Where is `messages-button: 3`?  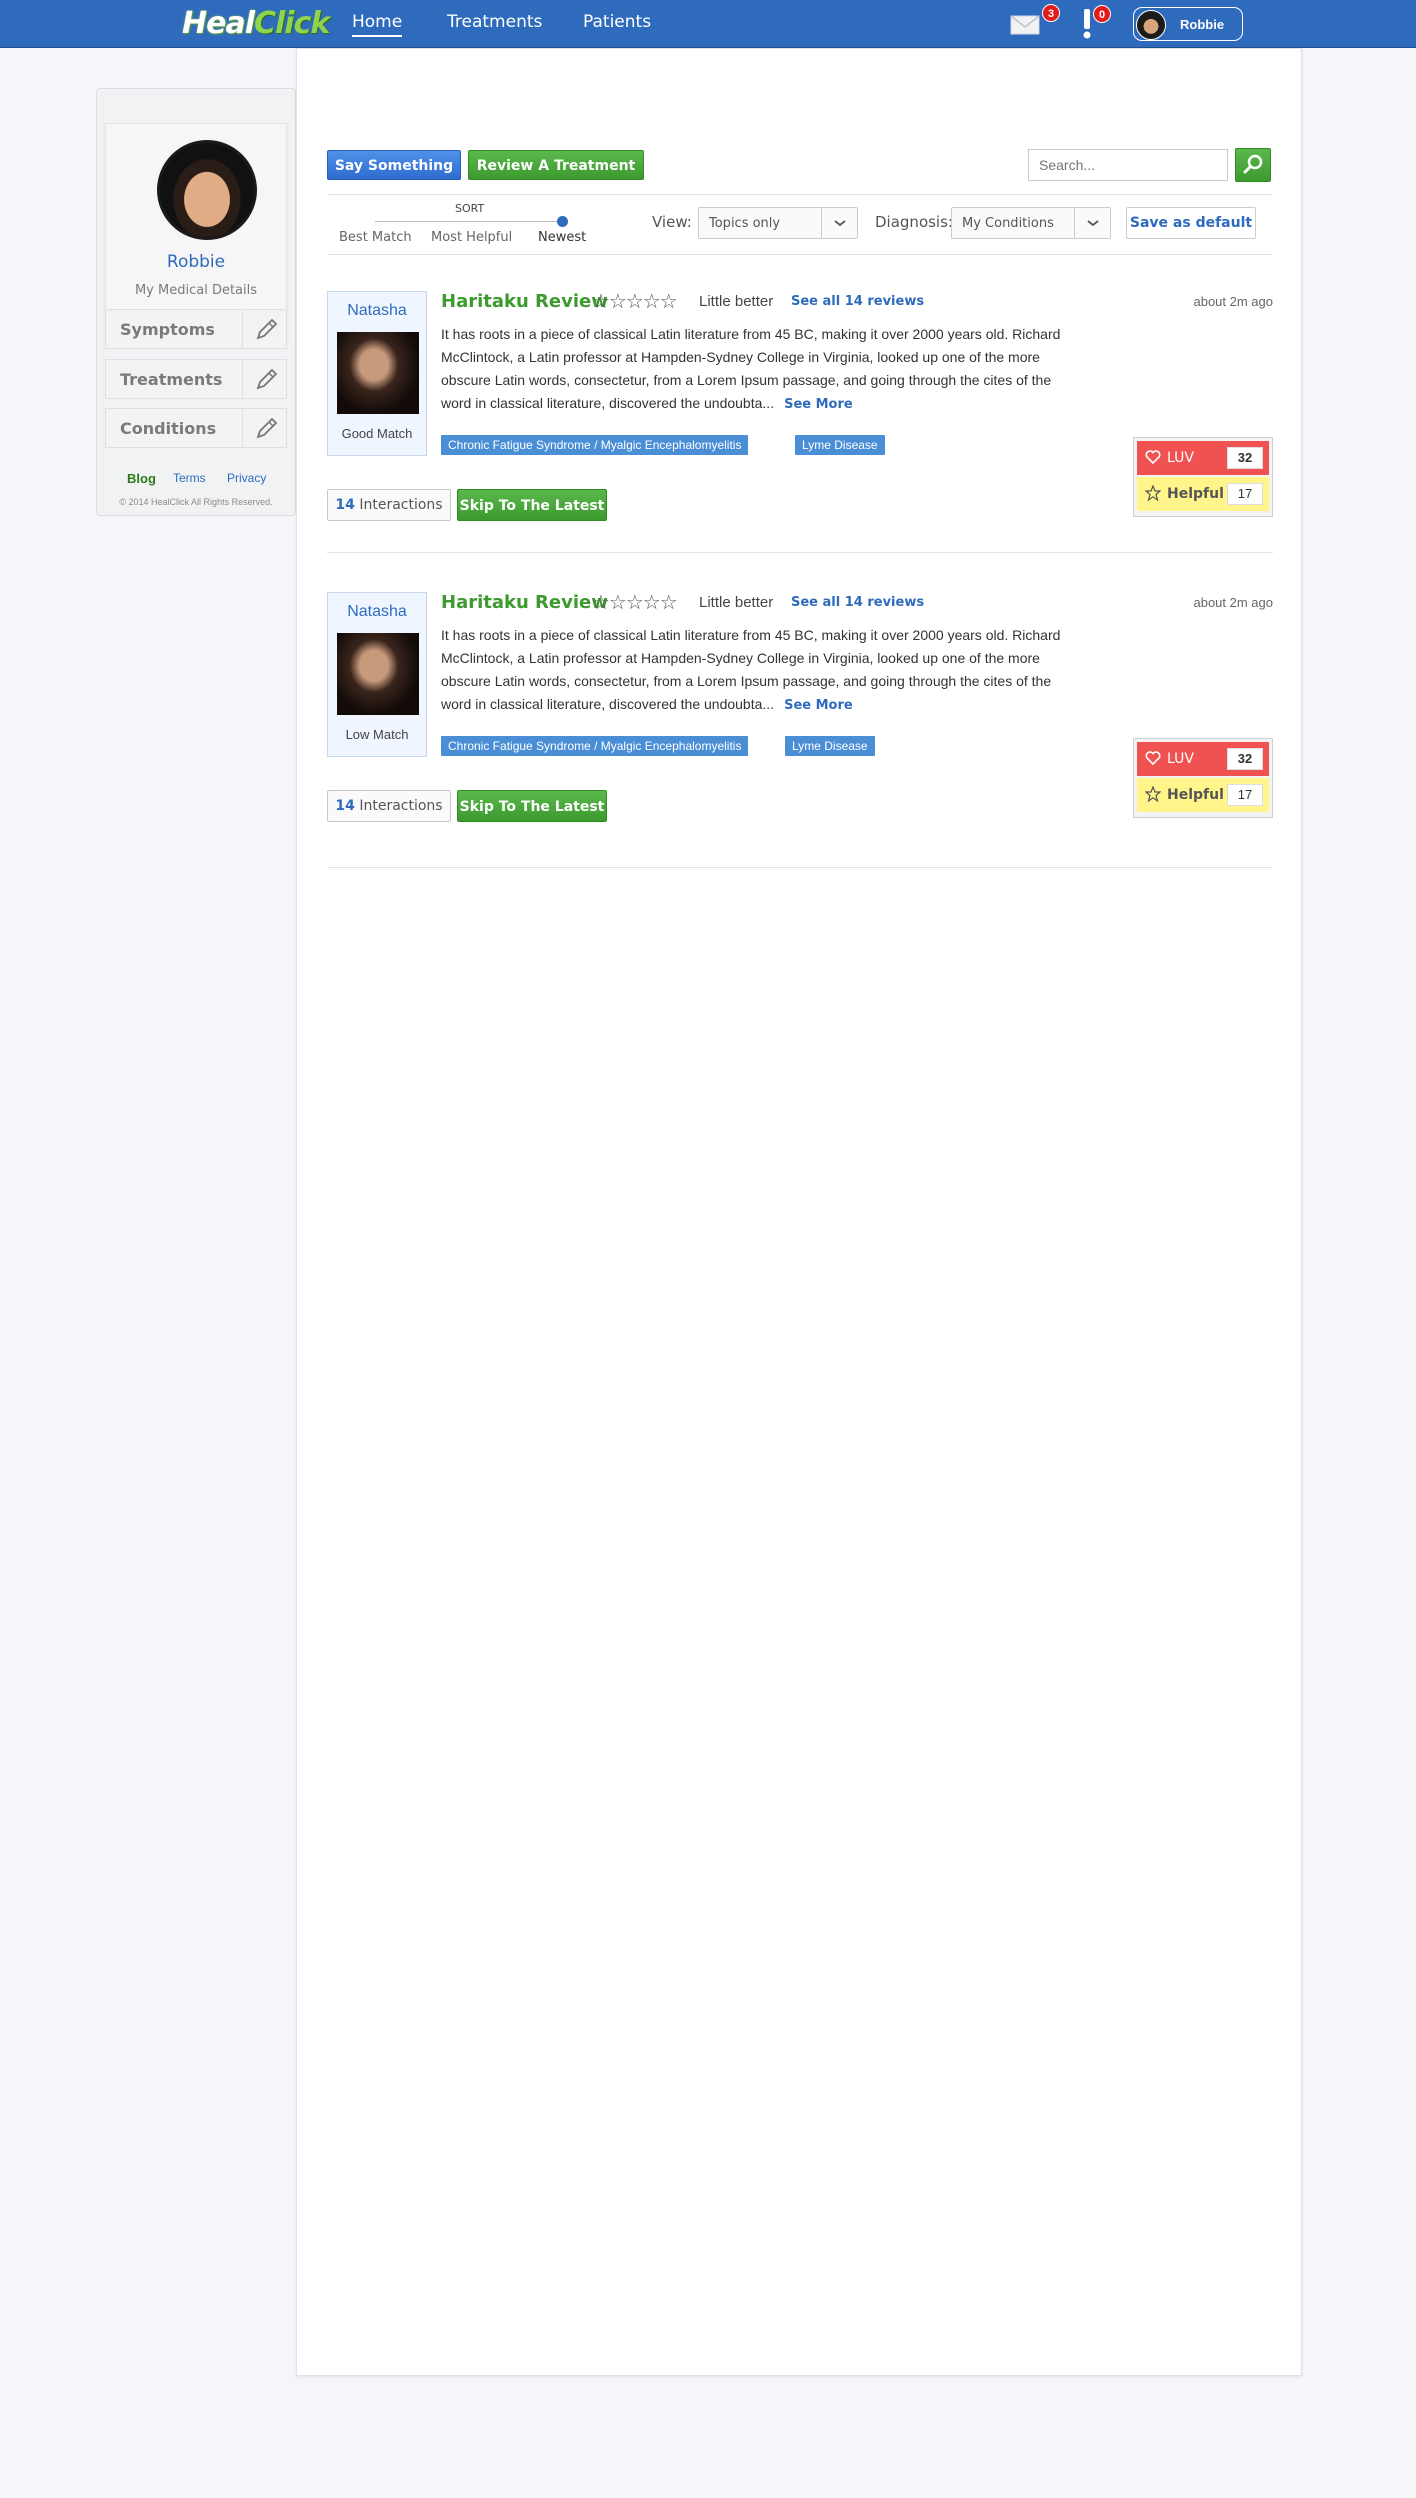
messages-button: 3 is located at coordinates (1035, 22).